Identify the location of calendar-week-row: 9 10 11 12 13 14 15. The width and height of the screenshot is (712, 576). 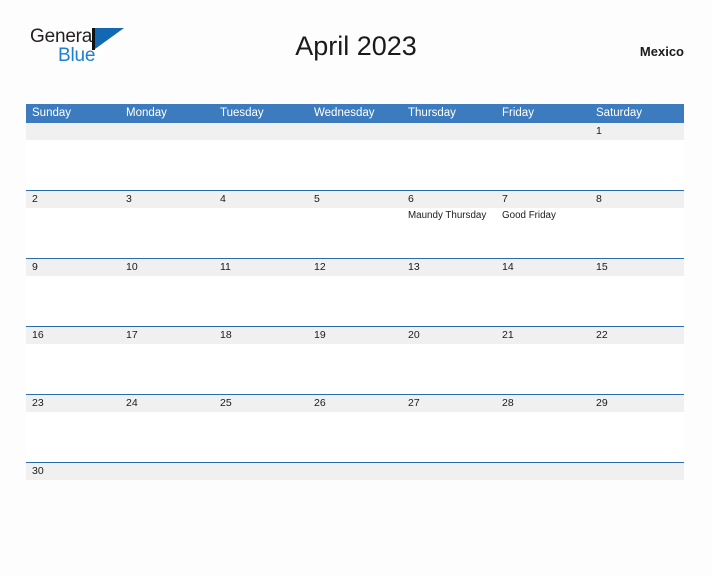
(355, 292).